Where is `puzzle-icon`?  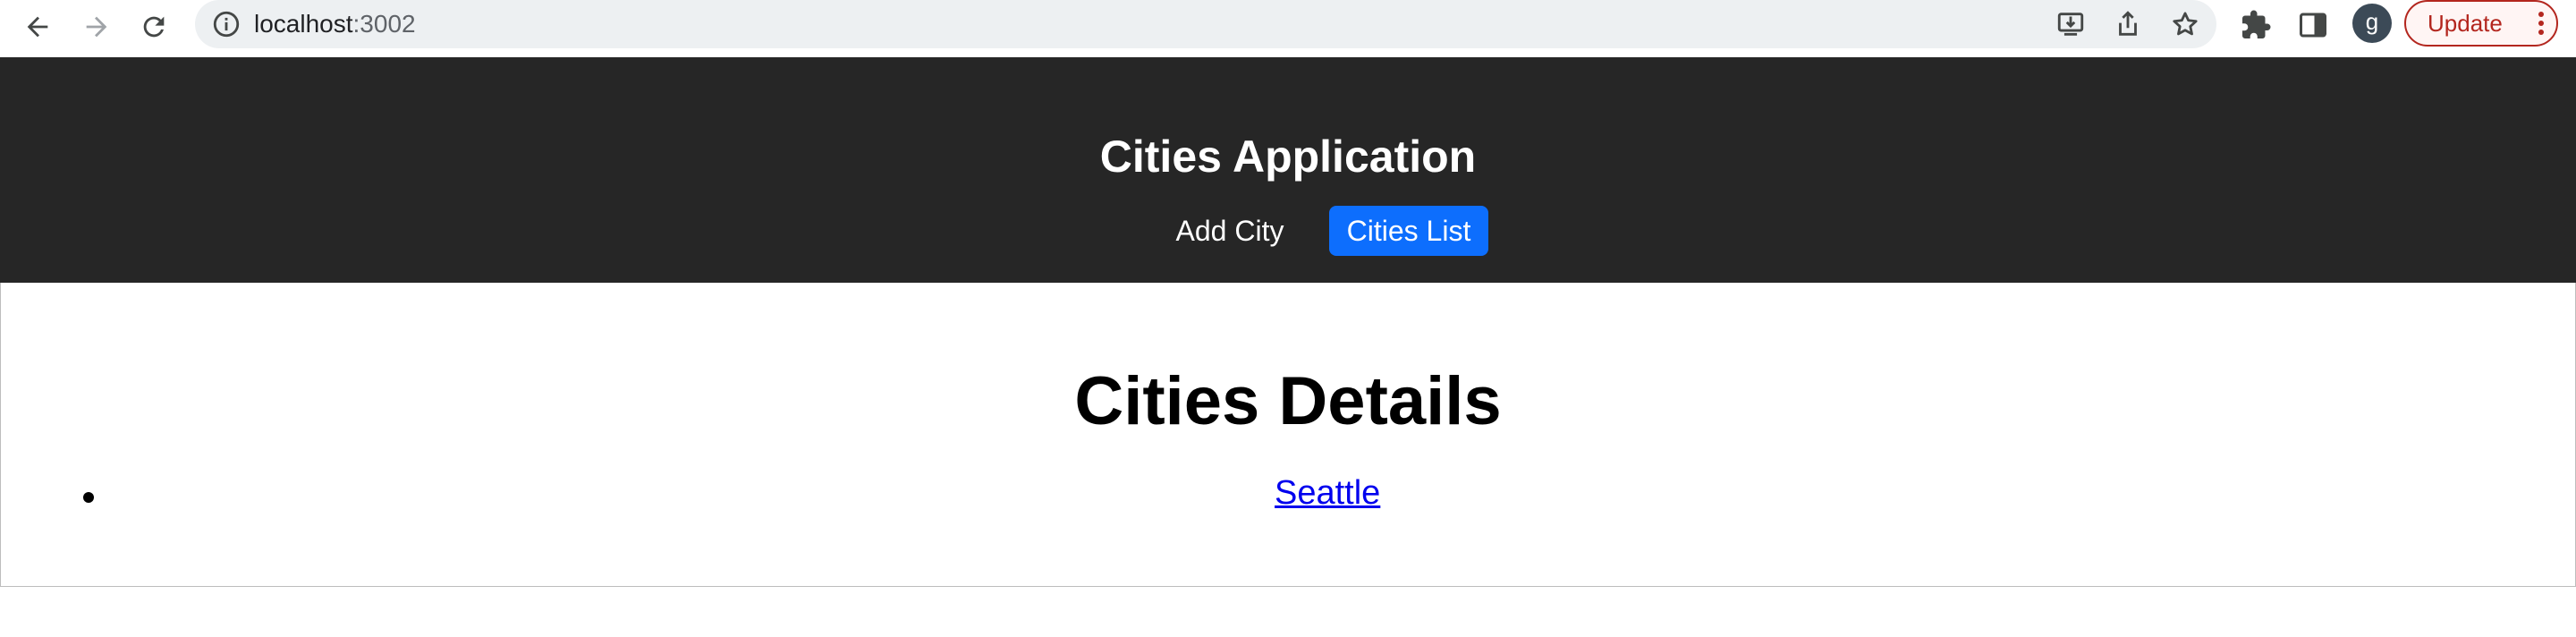
puzzle-icon is located at coordinates (2256, 25).